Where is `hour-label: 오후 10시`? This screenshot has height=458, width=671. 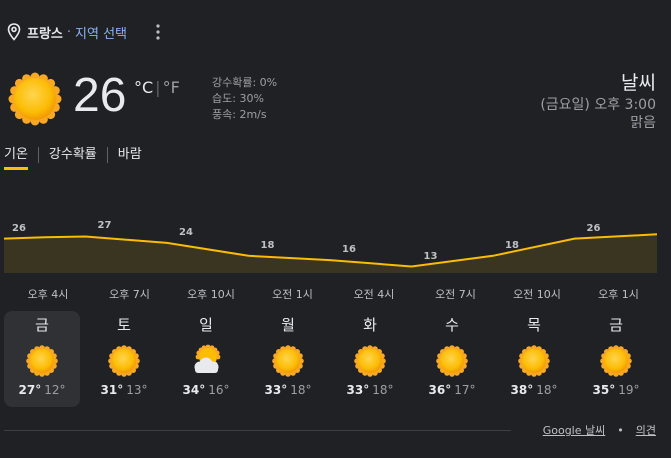 hour-label: 오후 10시 is located at coordinates (211, 294).